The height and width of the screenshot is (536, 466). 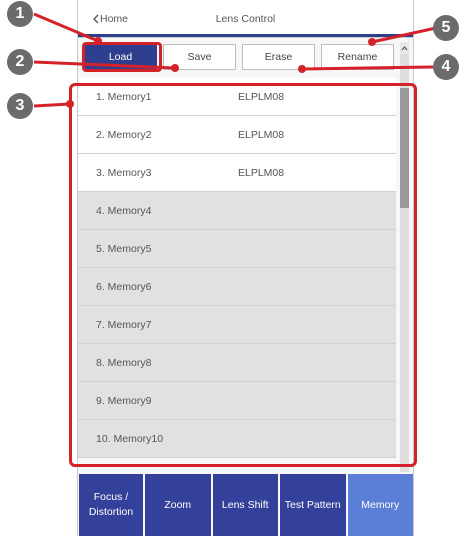 I want to click on memory-name: 1. Memory1, so click(x=124, y=96).